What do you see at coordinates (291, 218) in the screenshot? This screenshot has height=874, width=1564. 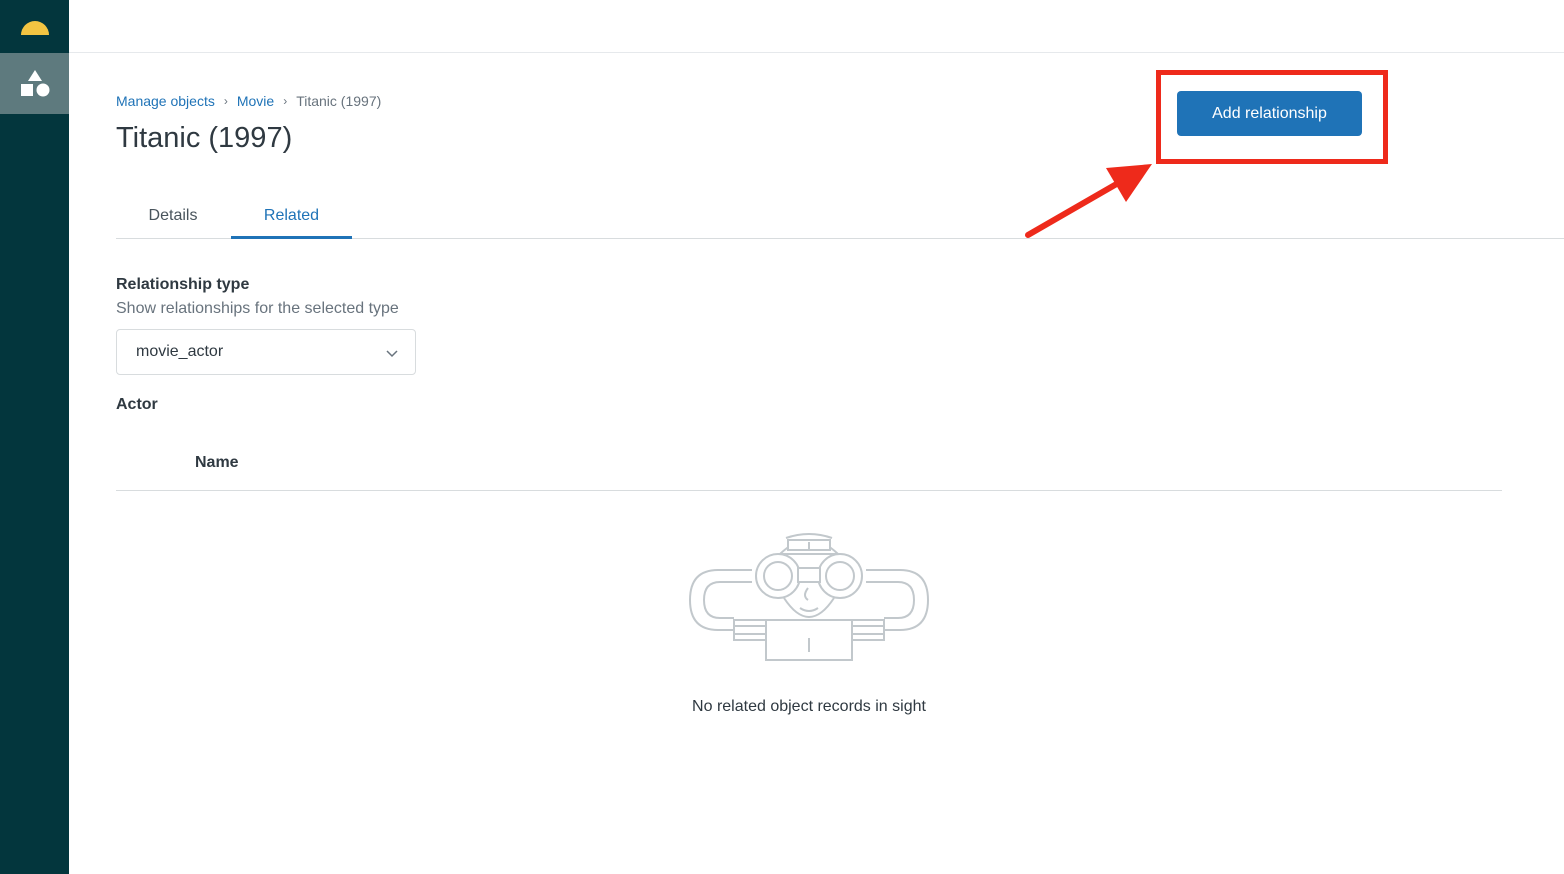 I see `tab-related: Related` at bounding box center [291, 218].